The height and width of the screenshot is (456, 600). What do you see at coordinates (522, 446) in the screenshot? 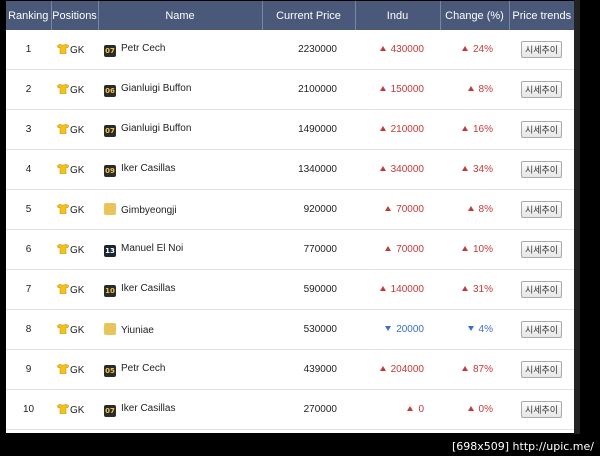
I see `watermark: [698x509] http://upic.me/` at bounding box center [522, 446].